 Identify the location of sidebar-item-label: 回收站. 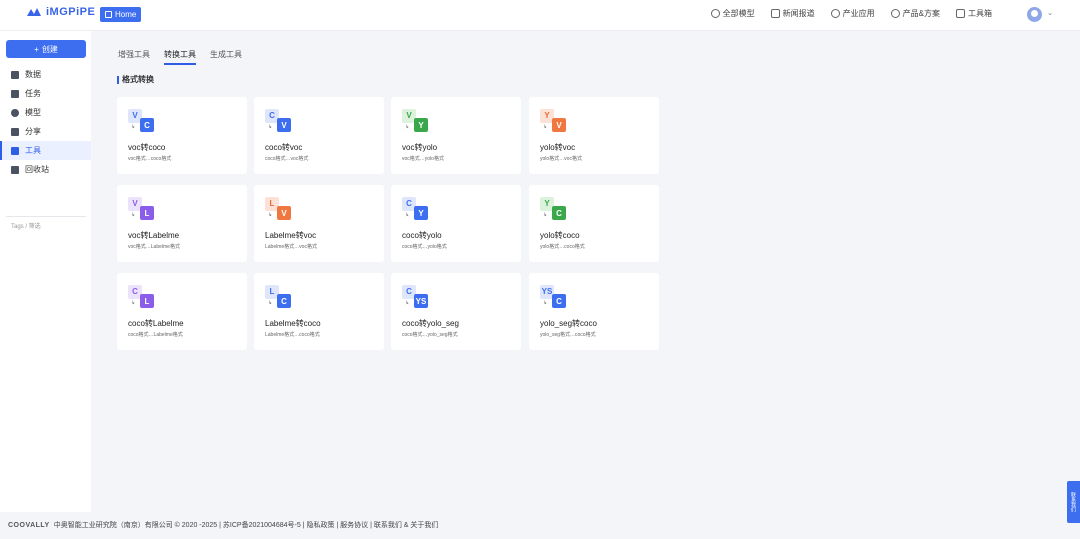
(37, 169).